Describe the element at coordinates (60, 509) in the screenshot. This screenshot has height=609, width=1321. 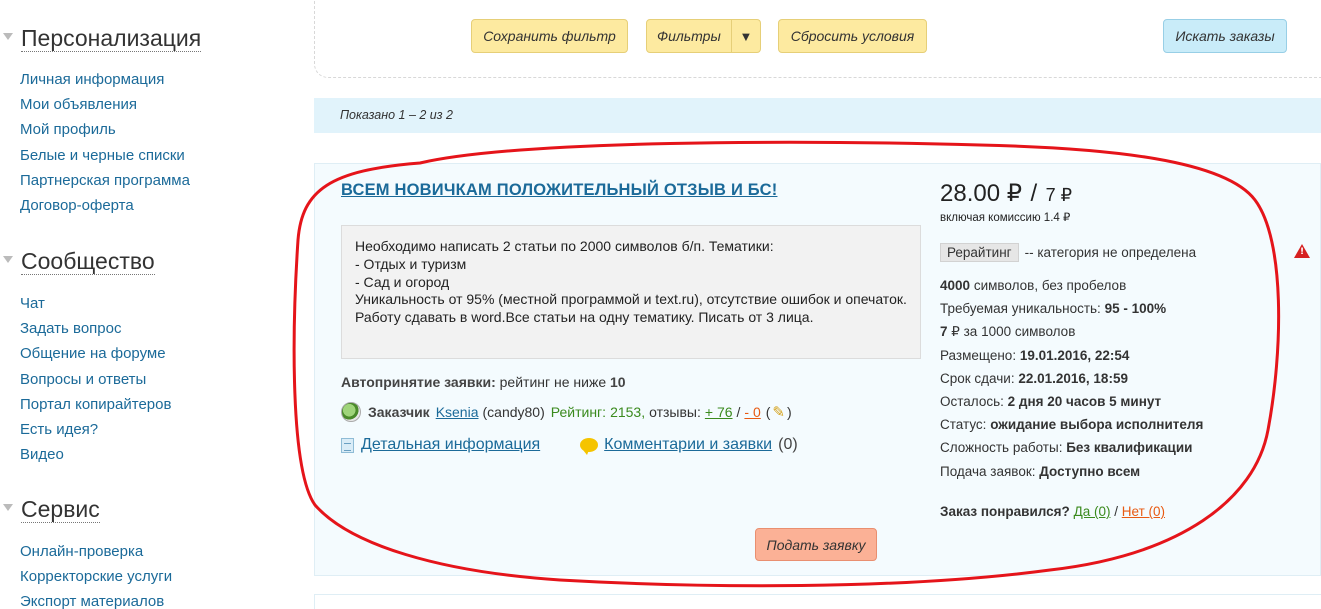
I see `section-title: Сервис` at that location.